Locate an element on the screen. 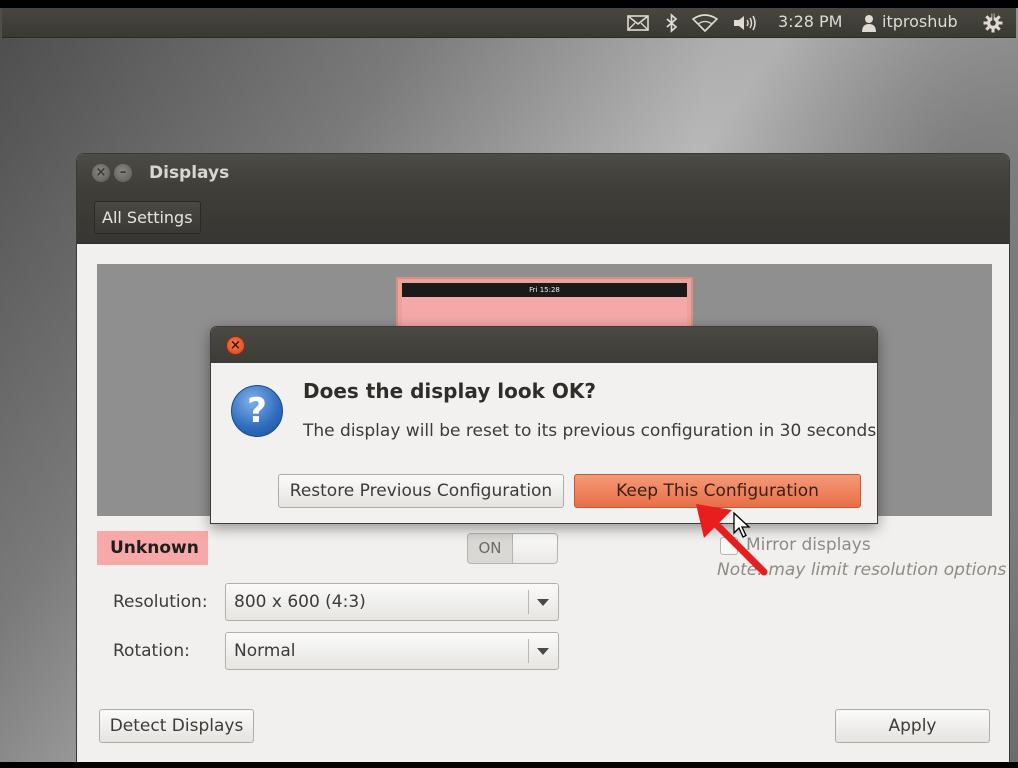 This screenshot has height=768, width=1018. rotation-value: Normal is located at coordinates (265, 651).